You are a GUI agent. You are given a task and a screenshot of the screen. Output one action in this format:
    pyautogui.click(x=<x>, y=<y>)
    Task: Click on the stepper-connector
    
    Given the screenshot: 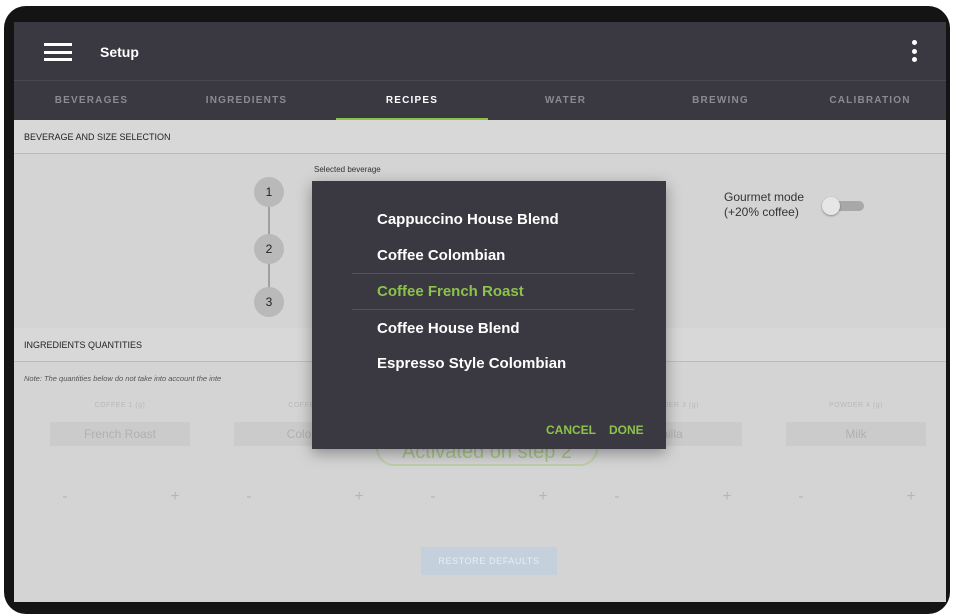 What is the action you would take?
    pyautogui.click(x=269, y=275)
    